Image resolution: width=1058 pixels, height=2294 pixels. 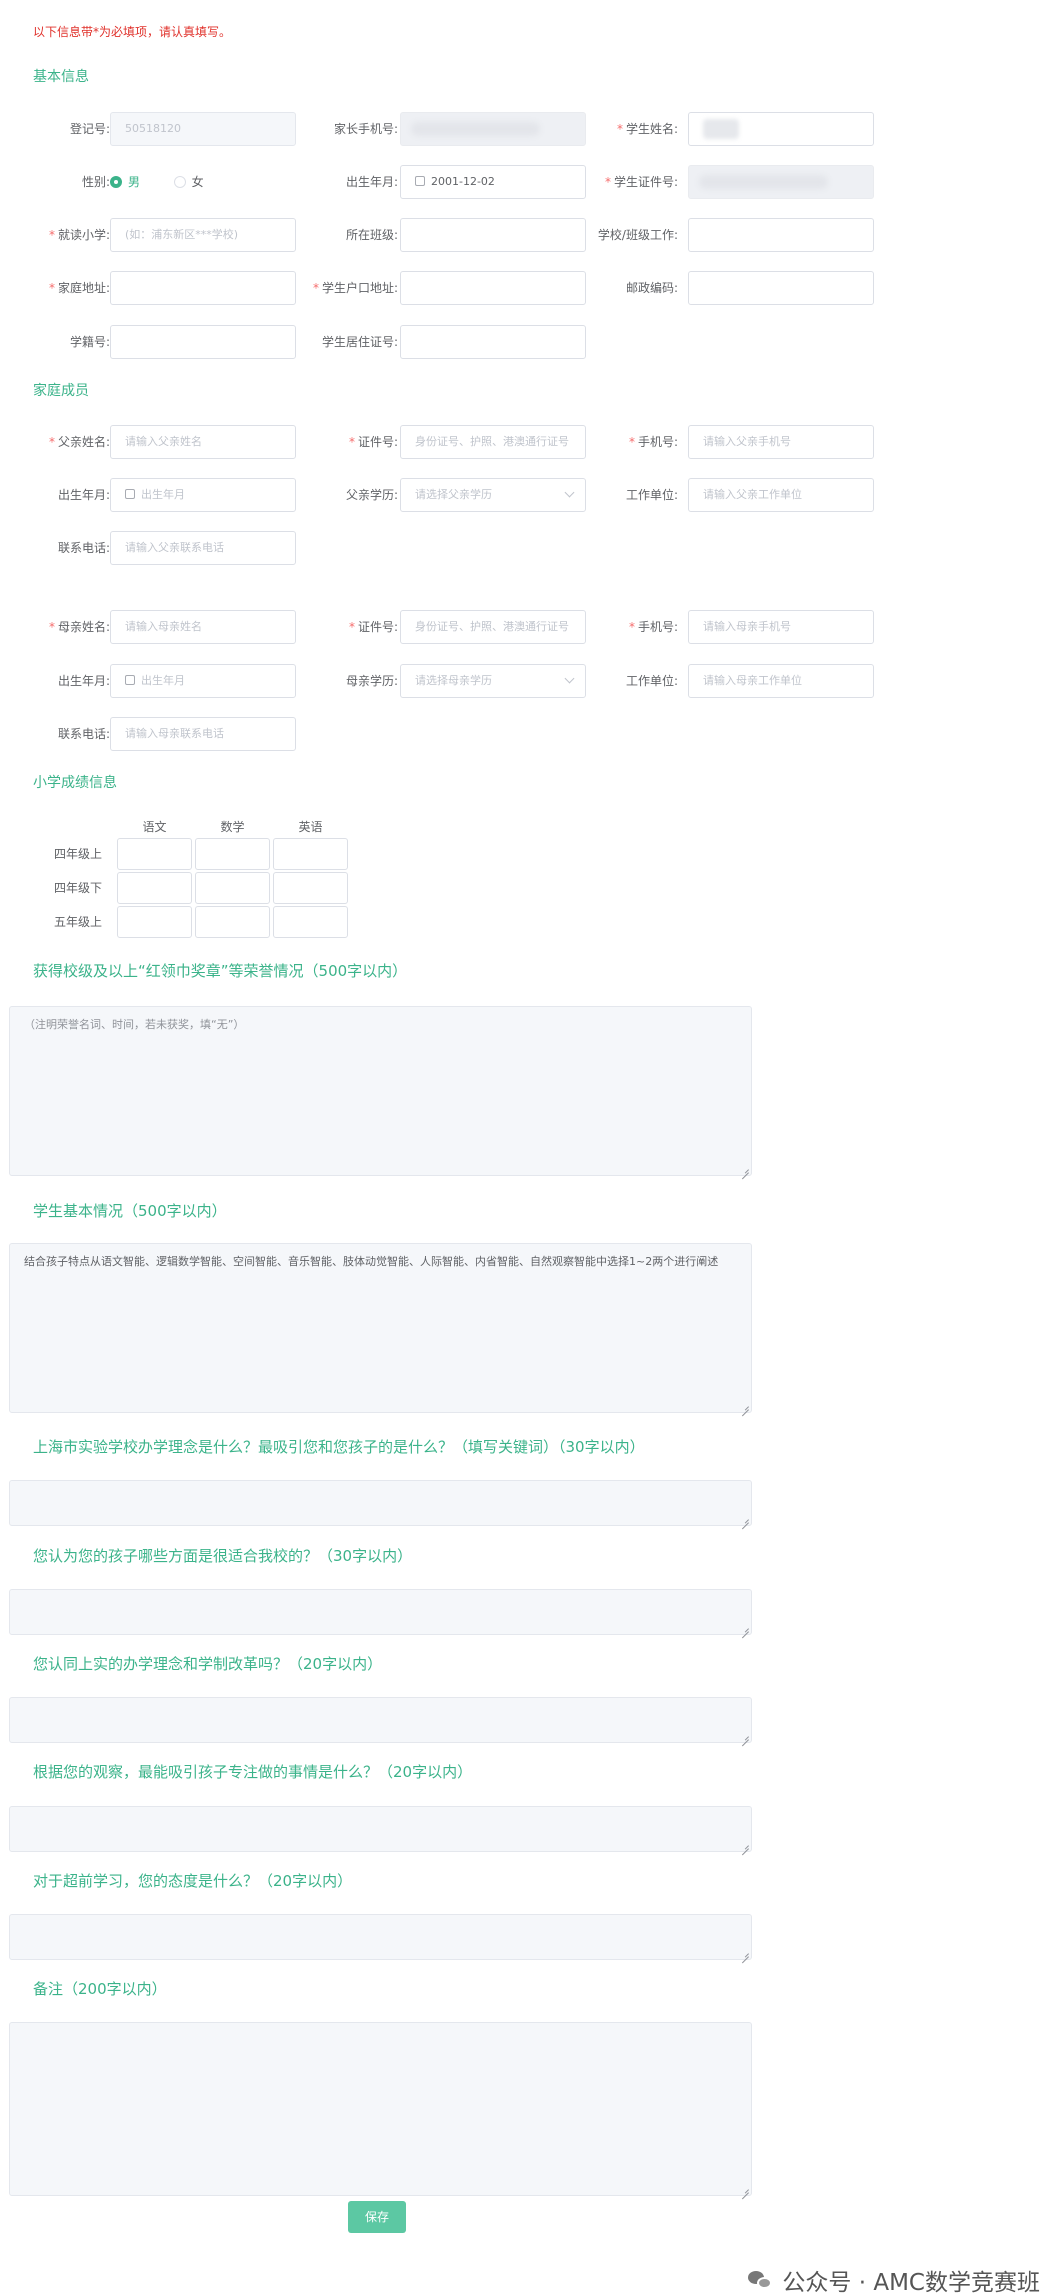 I want to click on mother-name-input: 请输入母亲姓名, so click(x=203, y=627).